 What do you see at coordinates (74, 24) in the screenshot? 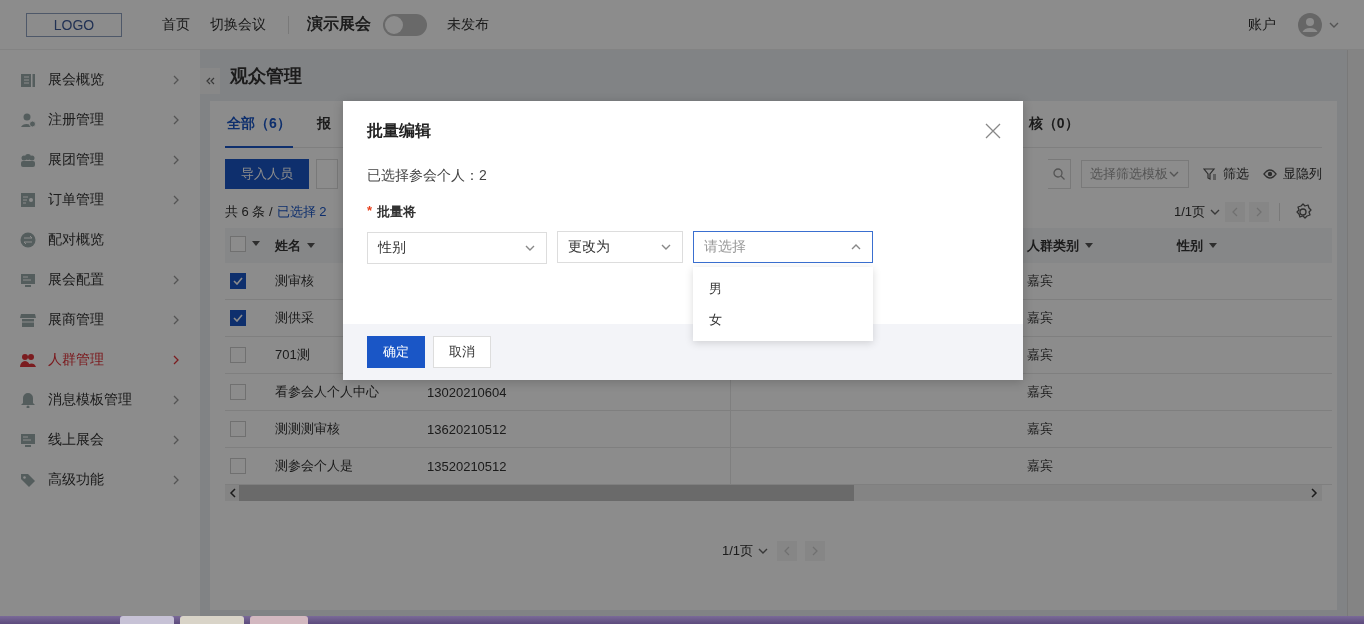
I see `logo: LOGO` at bounding box center [74, 24].